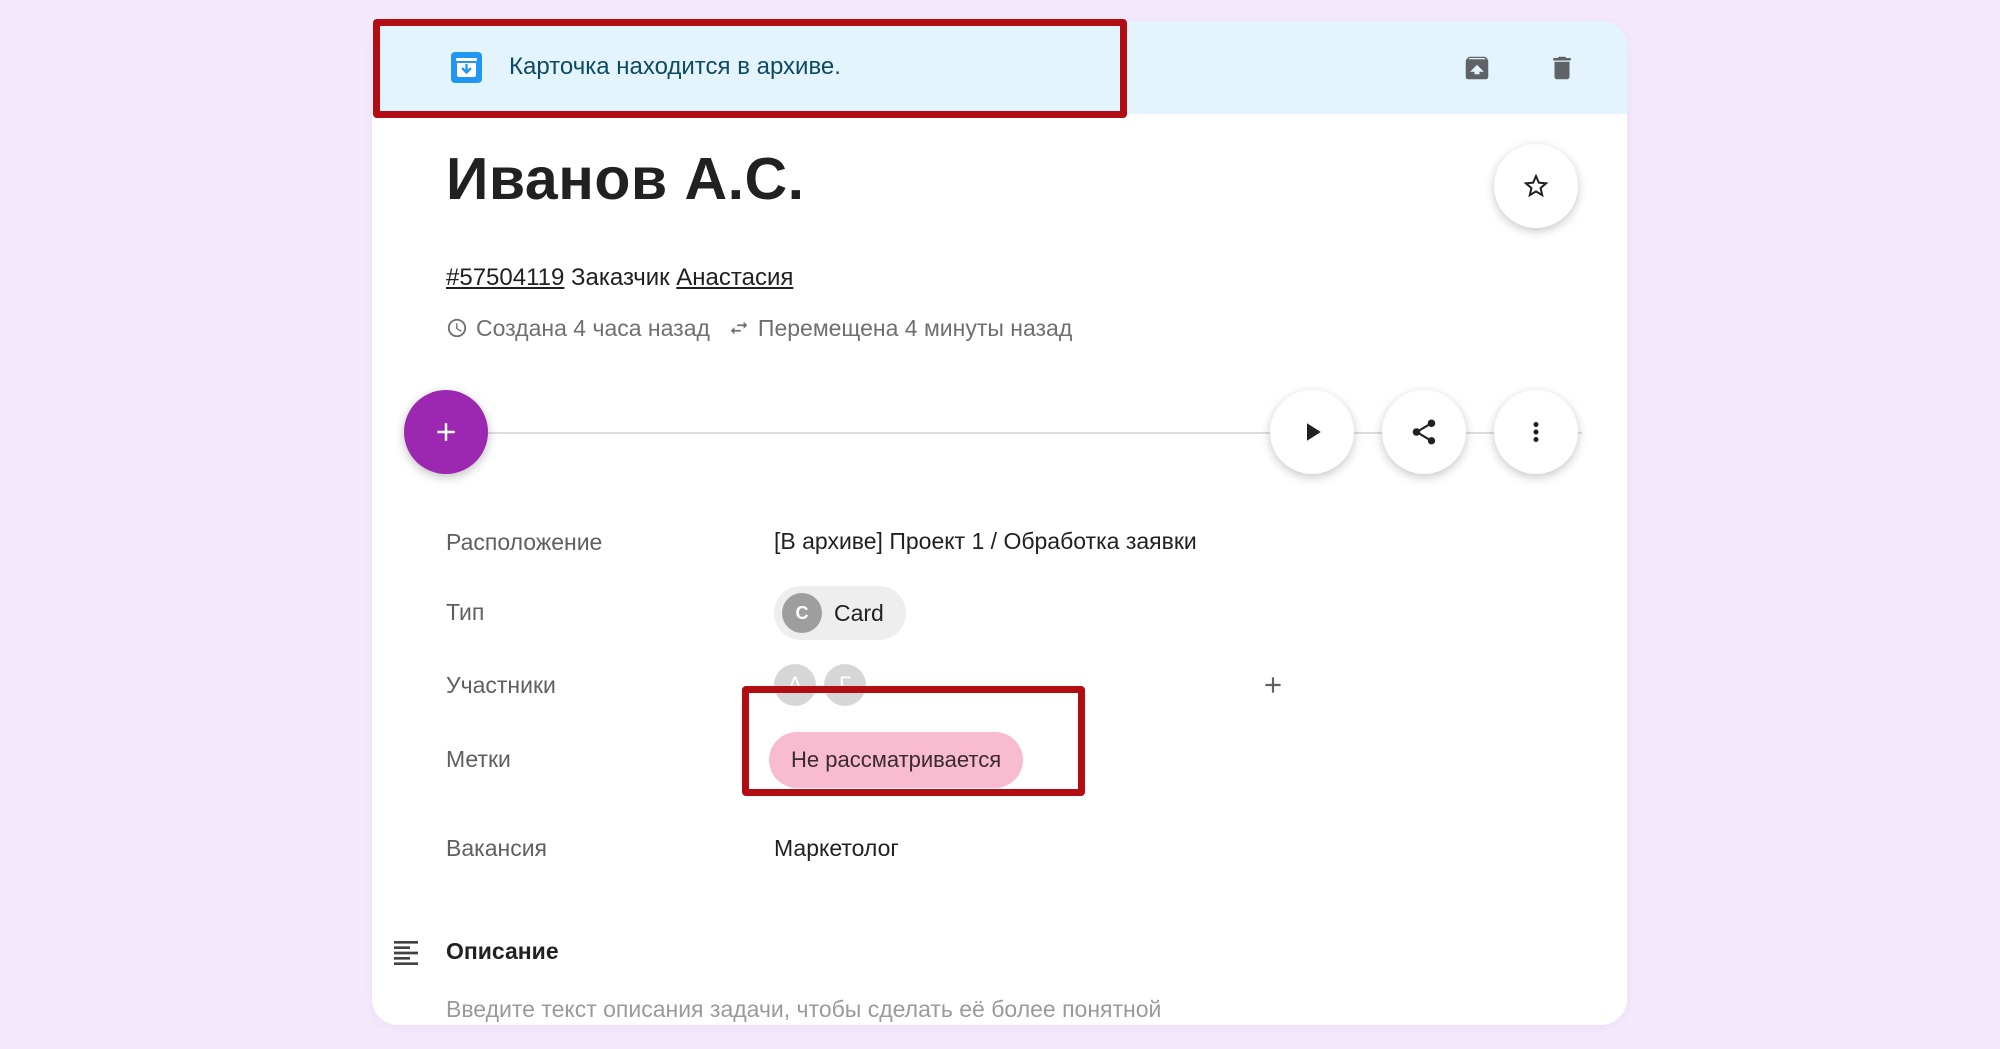 The width and height of the screenshot is (2000, 1049). What do you see at coordinates (999, 67) in the screenshot?
I see `archive-banner: Карточка находится в архиве.` at bounding box center [999, 67].